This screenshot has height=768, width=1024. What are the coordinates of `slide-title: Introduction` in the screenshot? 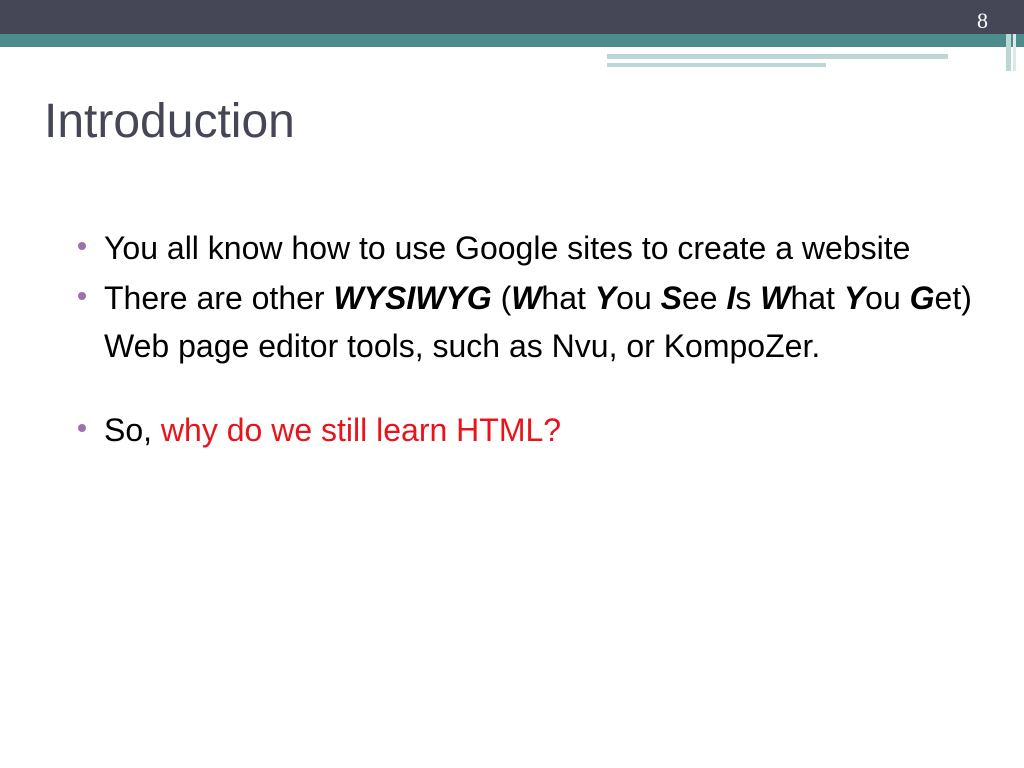 It's located at (169, 121).